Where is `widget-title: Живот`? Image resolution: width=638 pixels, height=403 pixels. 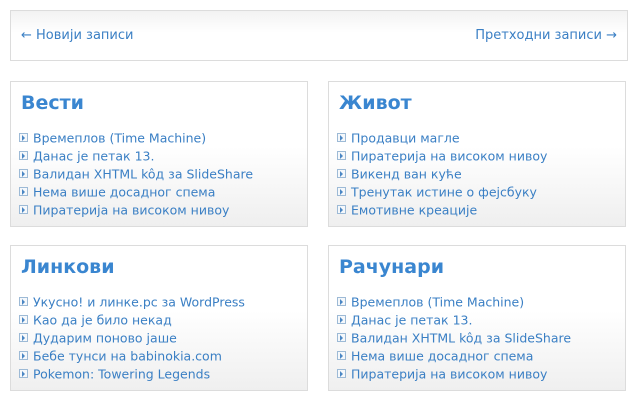 widget-title: Живот is located at coordinates (375, 103).